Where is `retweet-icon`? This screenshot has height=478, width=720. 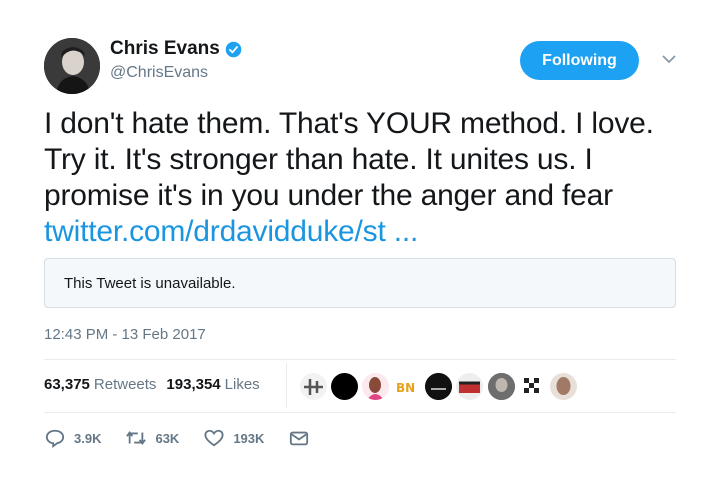
retweet-icon is located at coordinates (136, 438).